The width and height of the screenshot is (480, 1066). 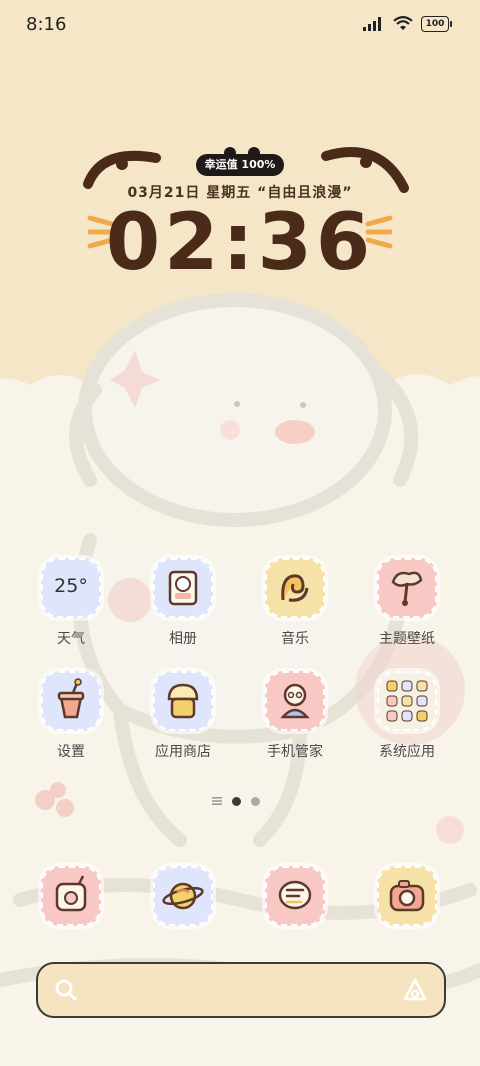 I want to click on app-theme-wallpaper: 主题壁纸, so click(x=407, y=603).